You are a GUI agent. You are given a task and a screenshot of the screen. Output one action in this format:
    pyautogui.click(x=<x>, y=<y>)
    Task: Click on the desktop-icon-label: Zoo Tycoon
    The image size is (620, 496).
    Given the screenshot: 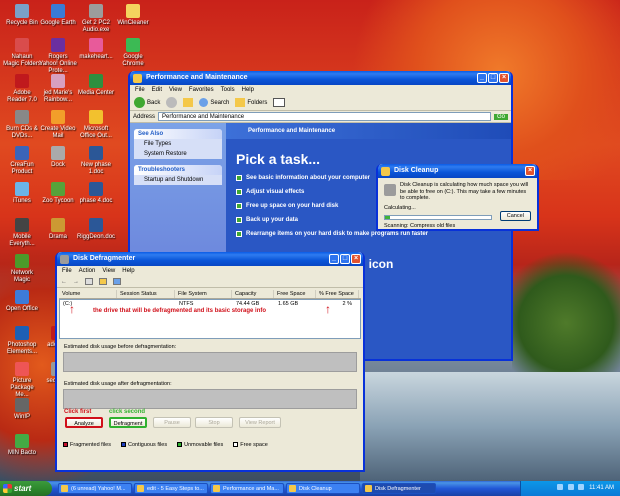 What is the action you would take?
    pyautogui.click(x=58, y=201)
    